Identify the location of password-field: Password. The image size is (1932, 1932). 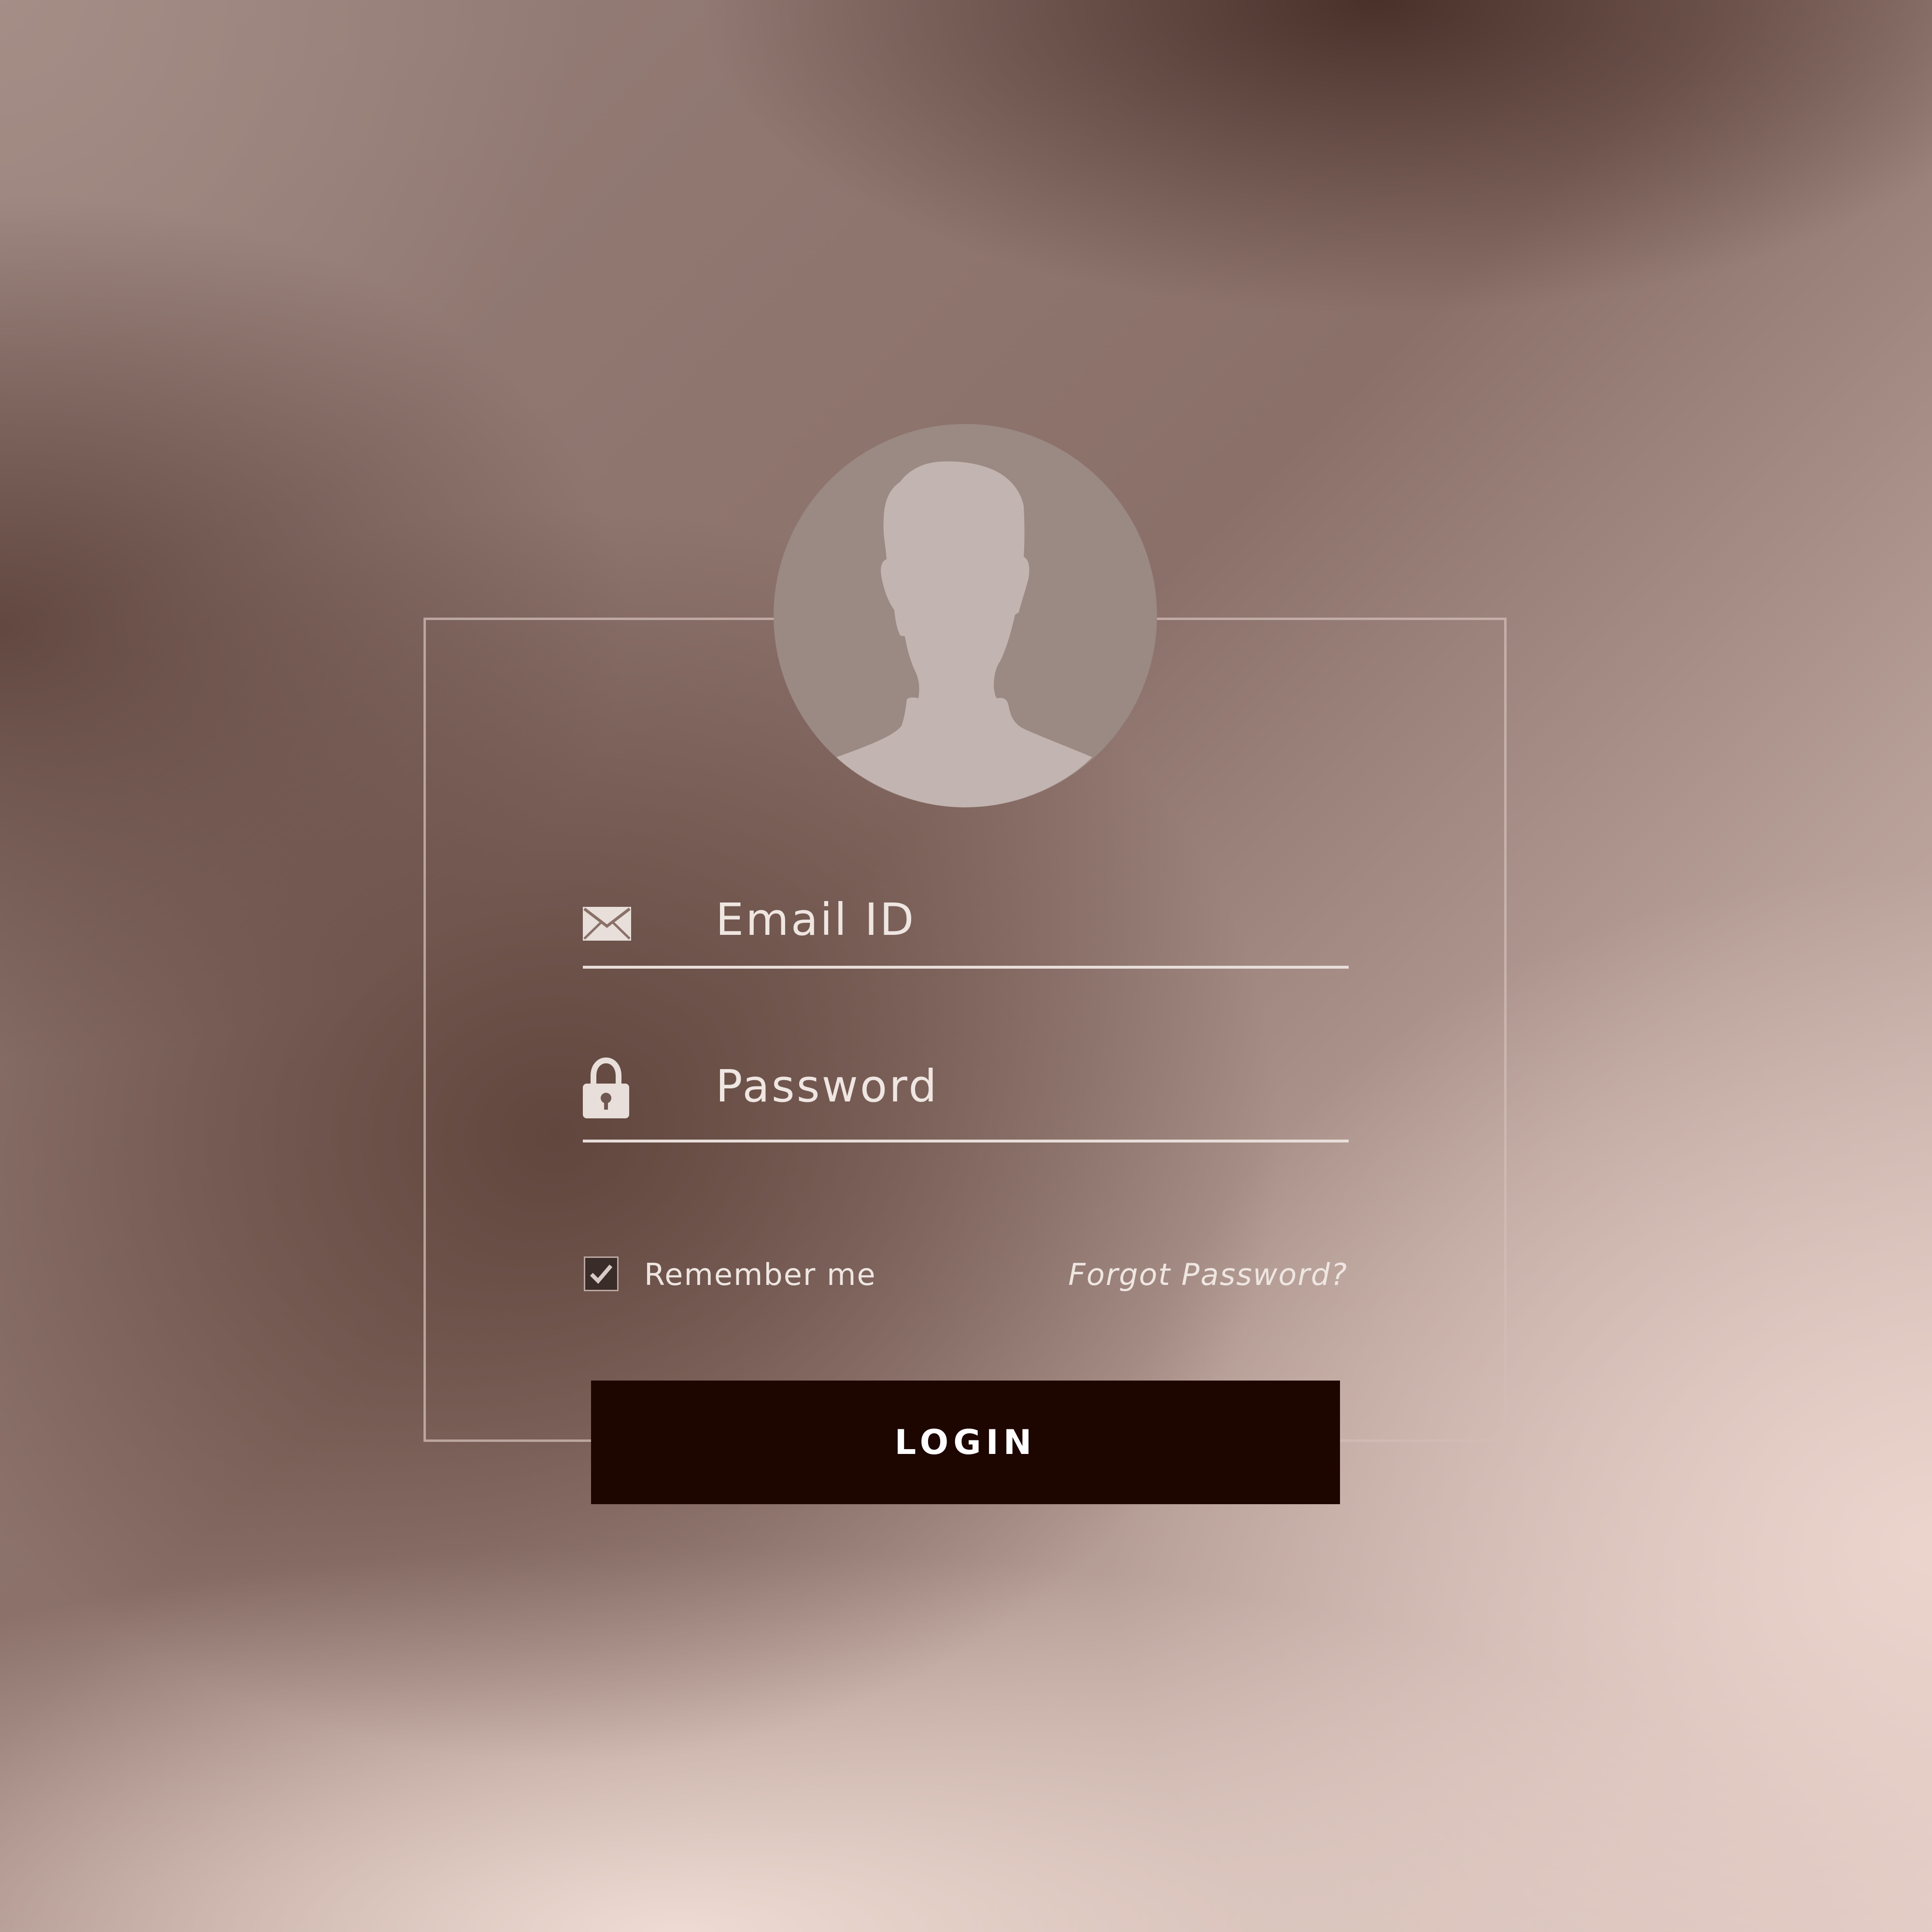
(966, 1098).